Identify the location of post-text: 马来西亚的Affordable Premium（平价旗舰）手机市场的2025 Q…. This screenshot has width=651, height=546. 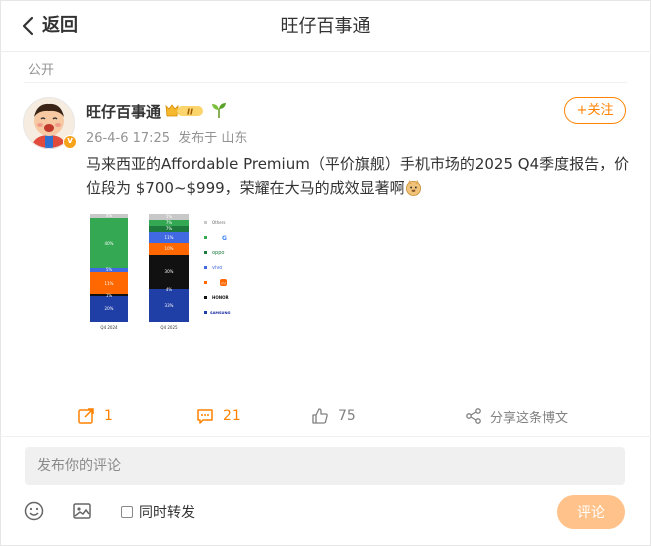
(359, 176).